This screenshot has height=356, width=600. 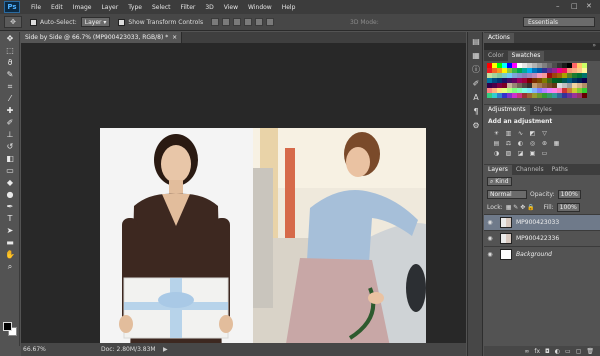 I want to click on tab-styles: Styles, so click(x=543, y=110).